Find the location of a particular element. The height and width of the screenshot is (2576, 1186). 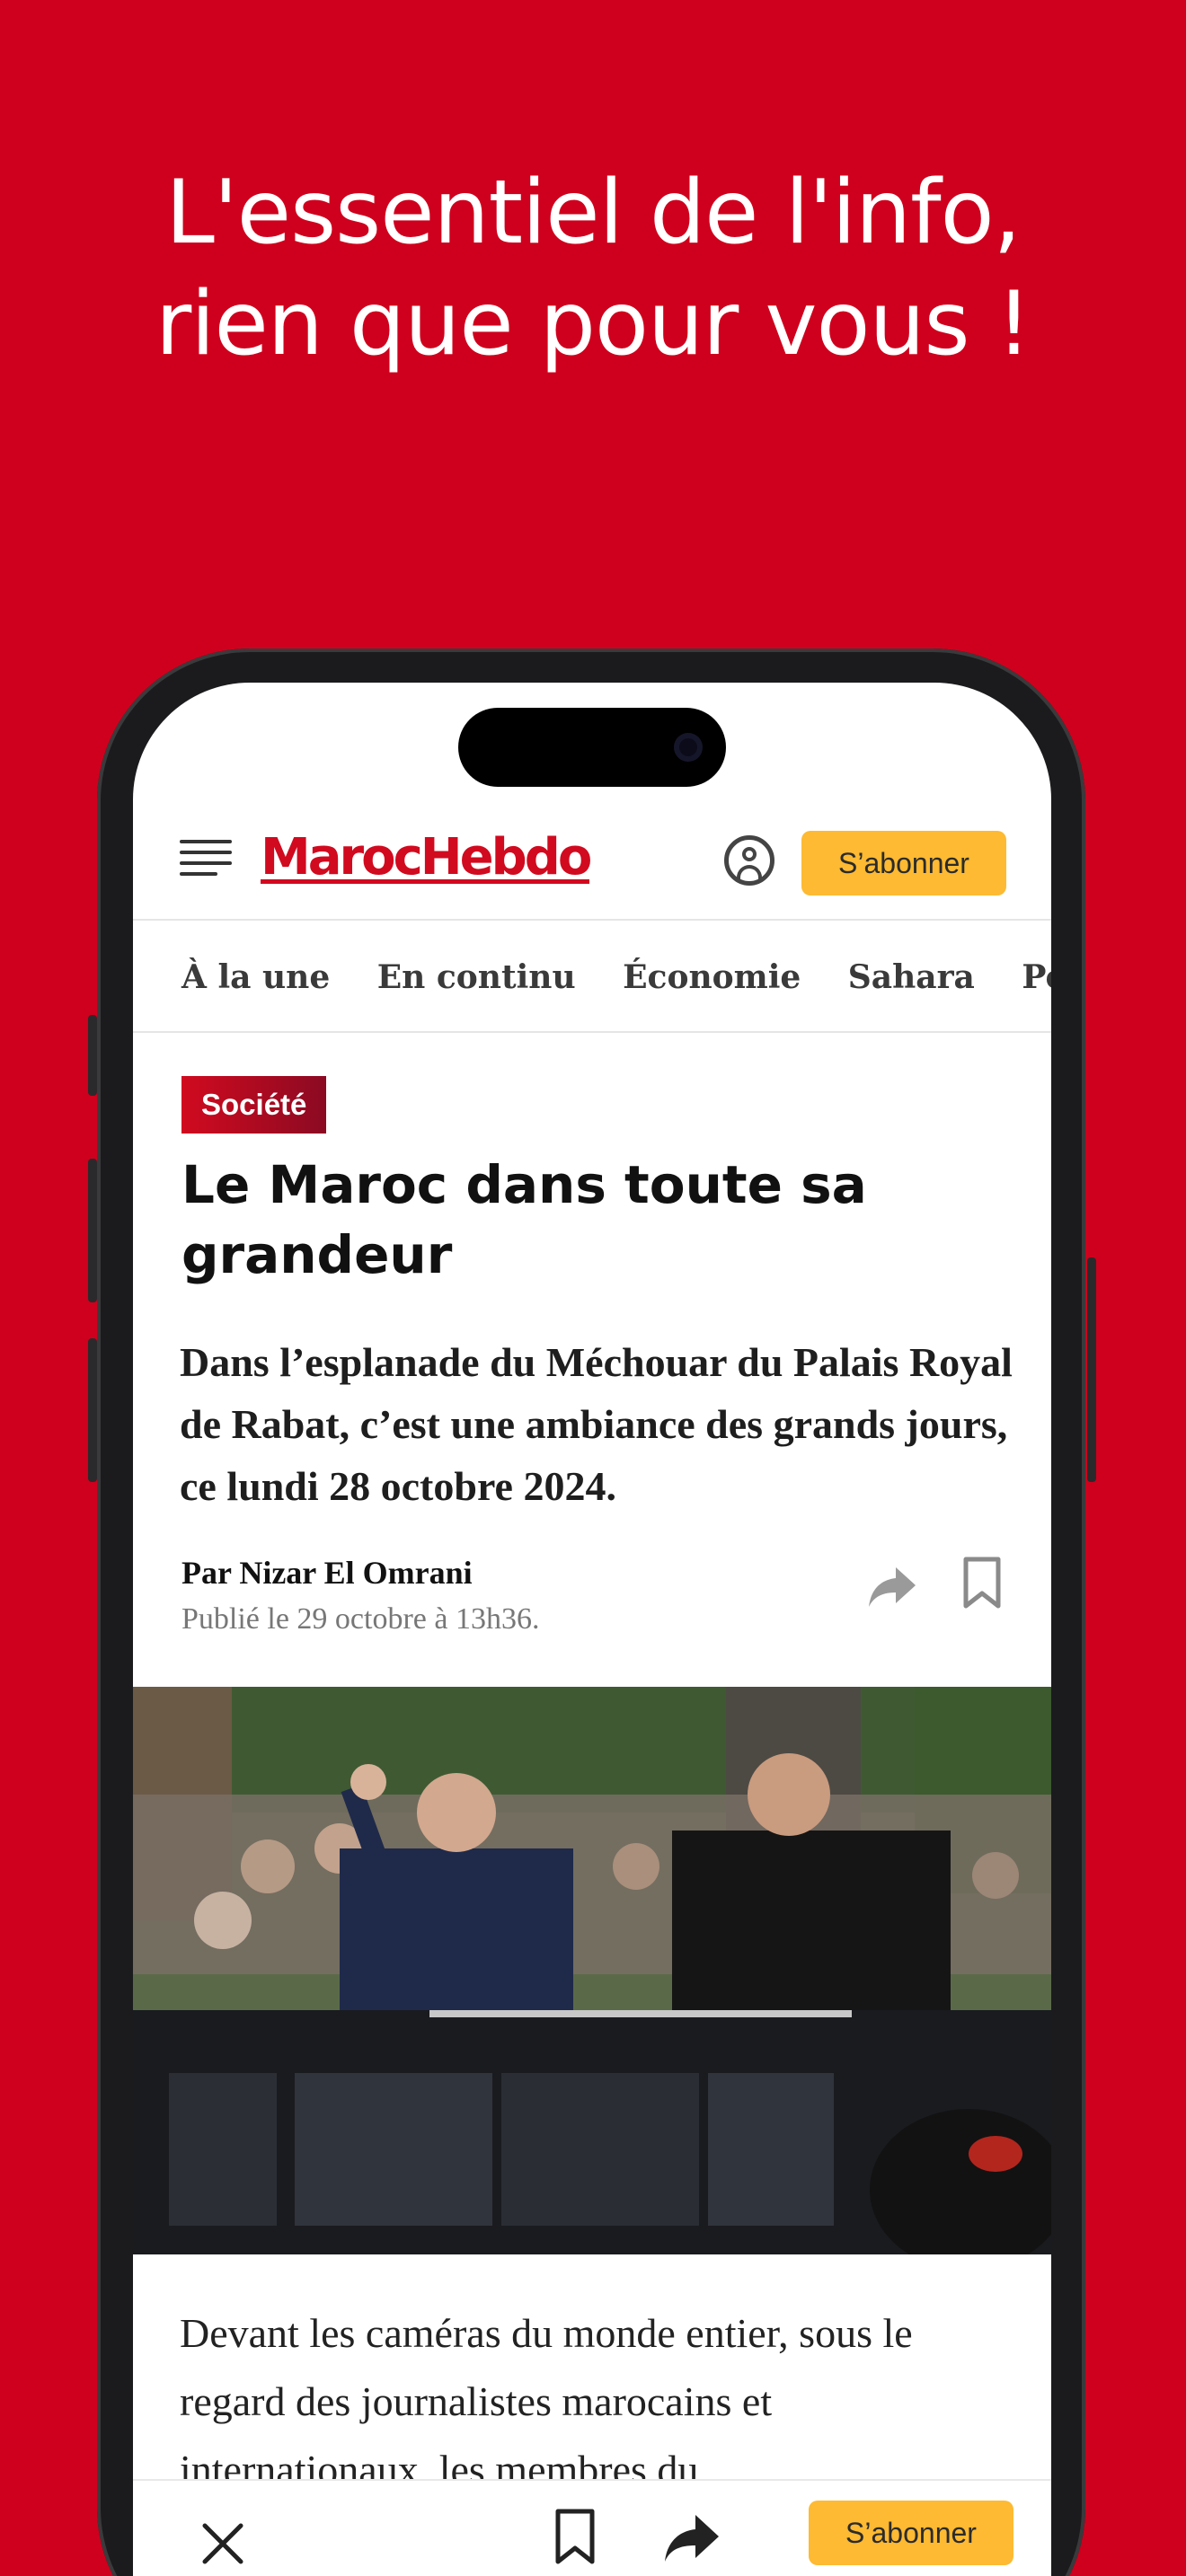

category-badge: Société is located at coordinates (254, 1105).